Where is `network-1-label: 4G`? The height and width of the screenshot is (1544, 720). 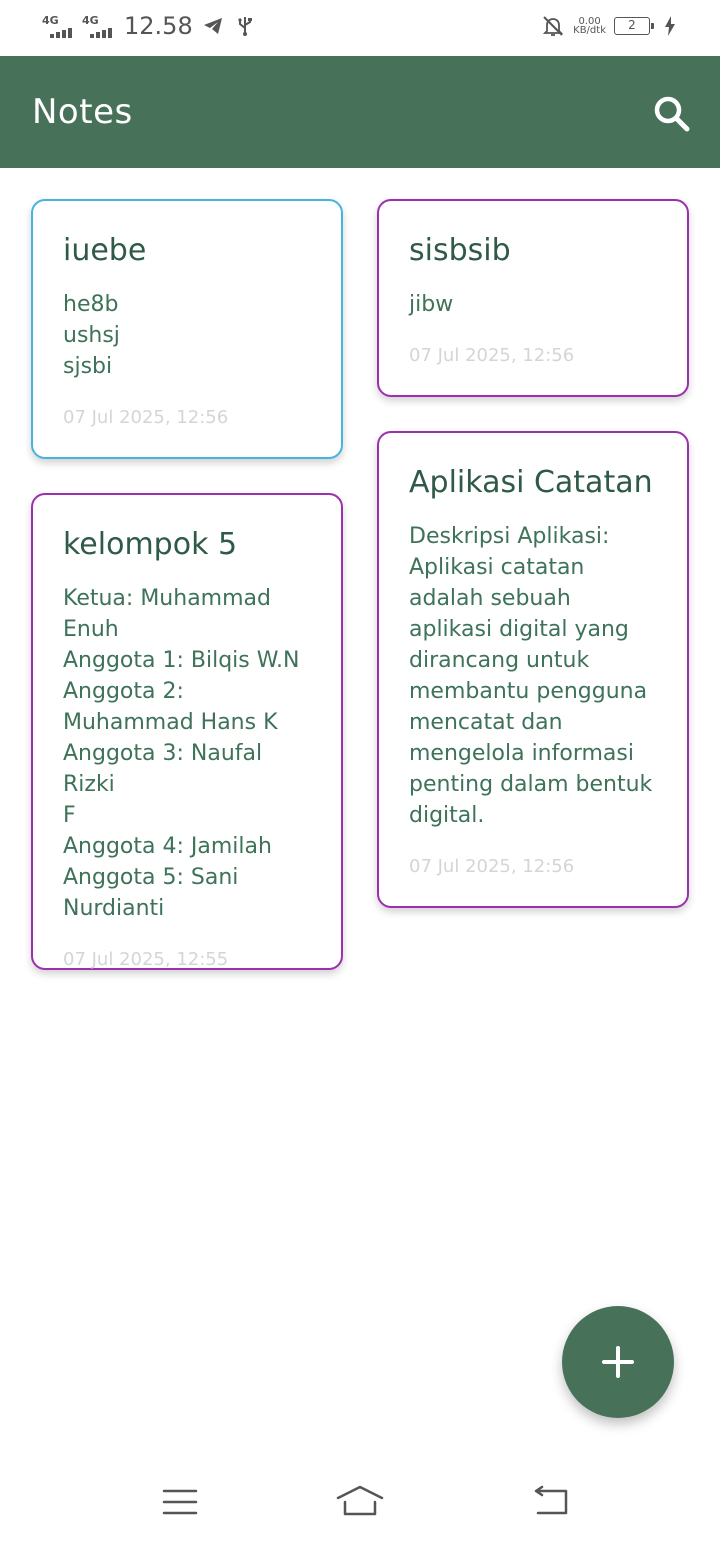 network-1-label: 4G is located at coordinates (50, 20).